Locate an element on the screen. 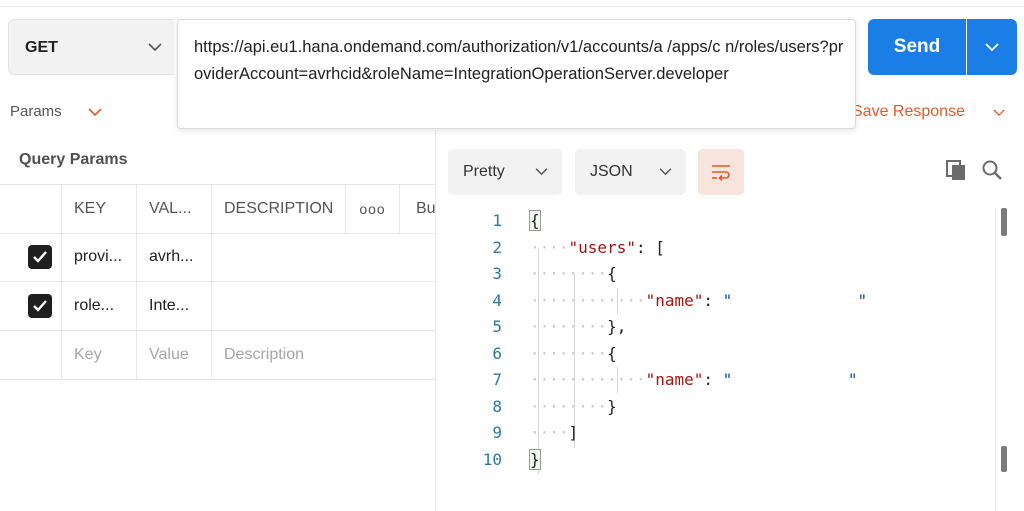 This screenshot has width=1024, height=511. line-number: 6 is located at coordinates (497, 353).